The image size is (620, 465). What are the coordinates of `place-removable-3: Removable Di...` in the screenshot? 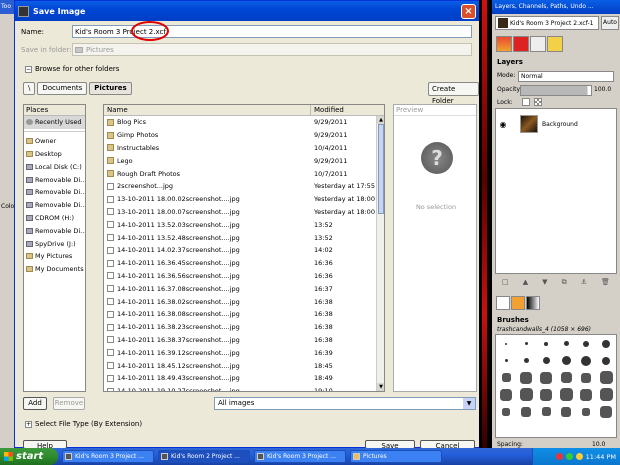 It's located at (54, 205).